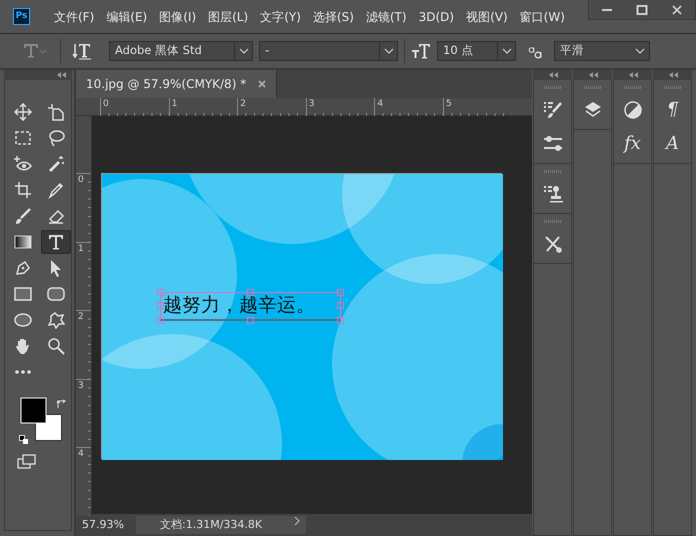 This screenshot has height=536, width=696. What do you see at coordinates (23, 190) in the screenshot?
I see `crop-icon` at bounding box center [23, 190].